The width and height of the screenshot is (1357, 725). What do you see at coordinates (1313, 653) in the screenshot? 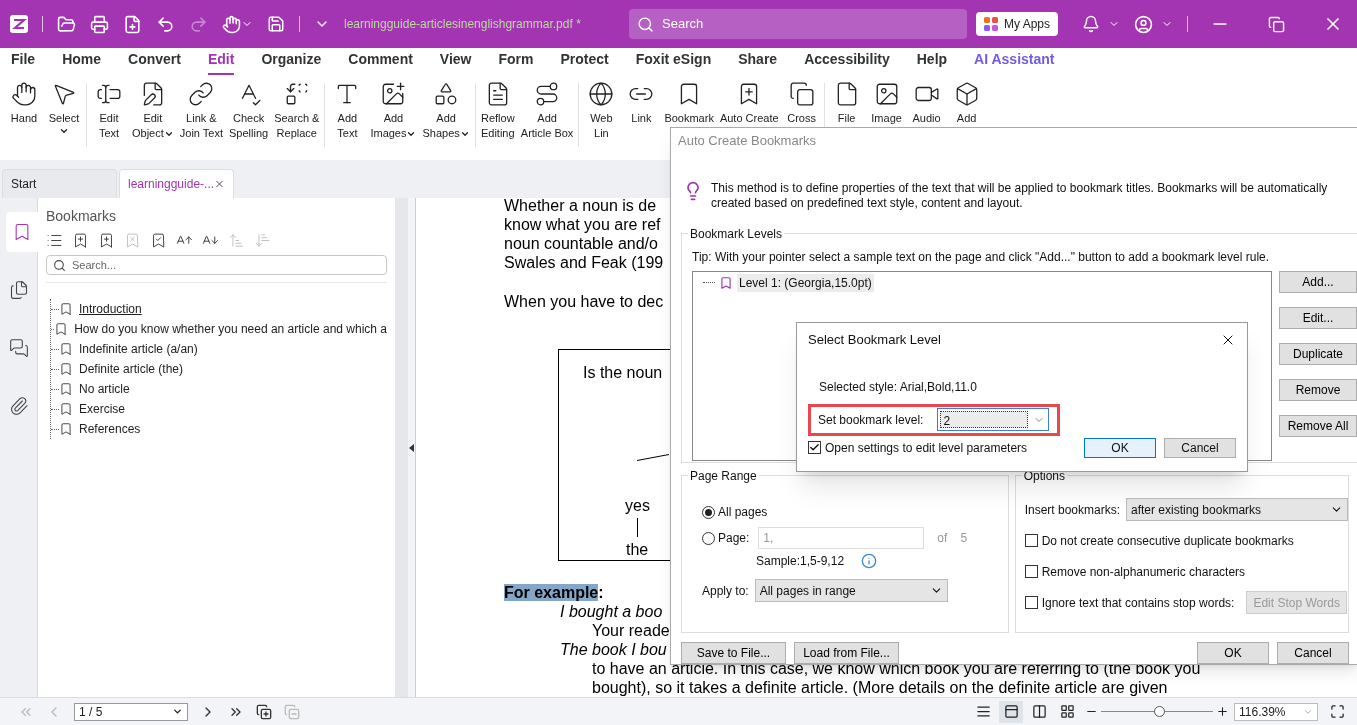
I see `footer-button: Cancel` at bounding box center [1313, 653].